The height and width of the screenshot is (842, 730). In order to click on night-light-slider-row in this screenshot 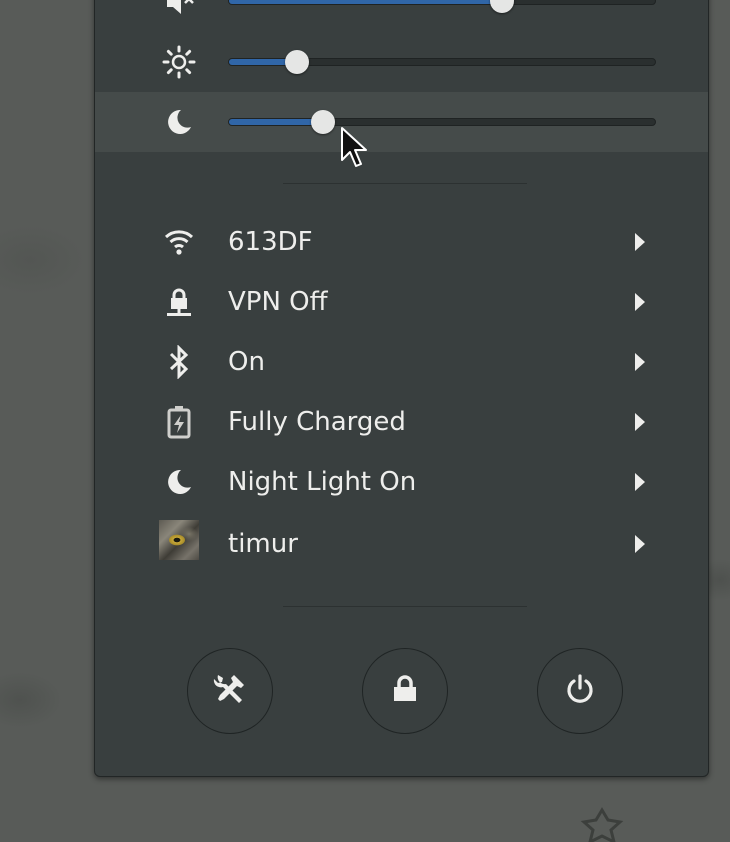, I will do `click(401, 122)`.